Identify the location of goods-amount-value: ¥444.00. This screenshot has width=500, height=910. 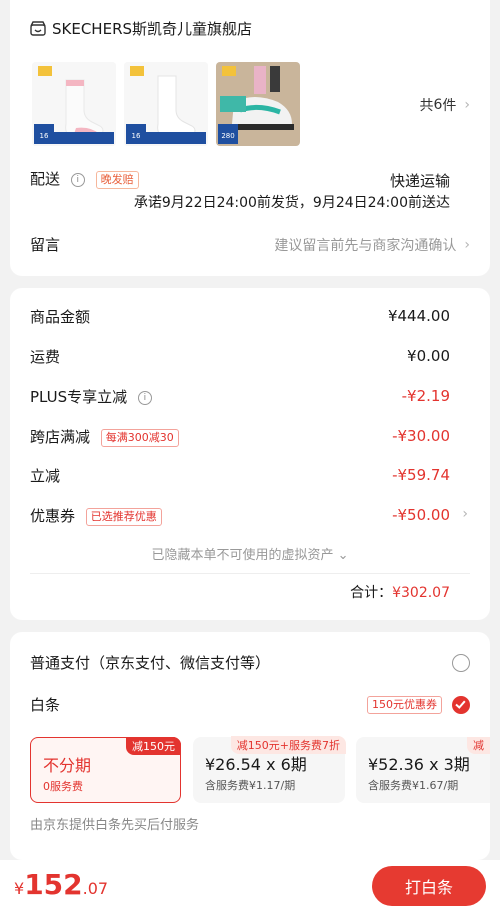
(418, 316).